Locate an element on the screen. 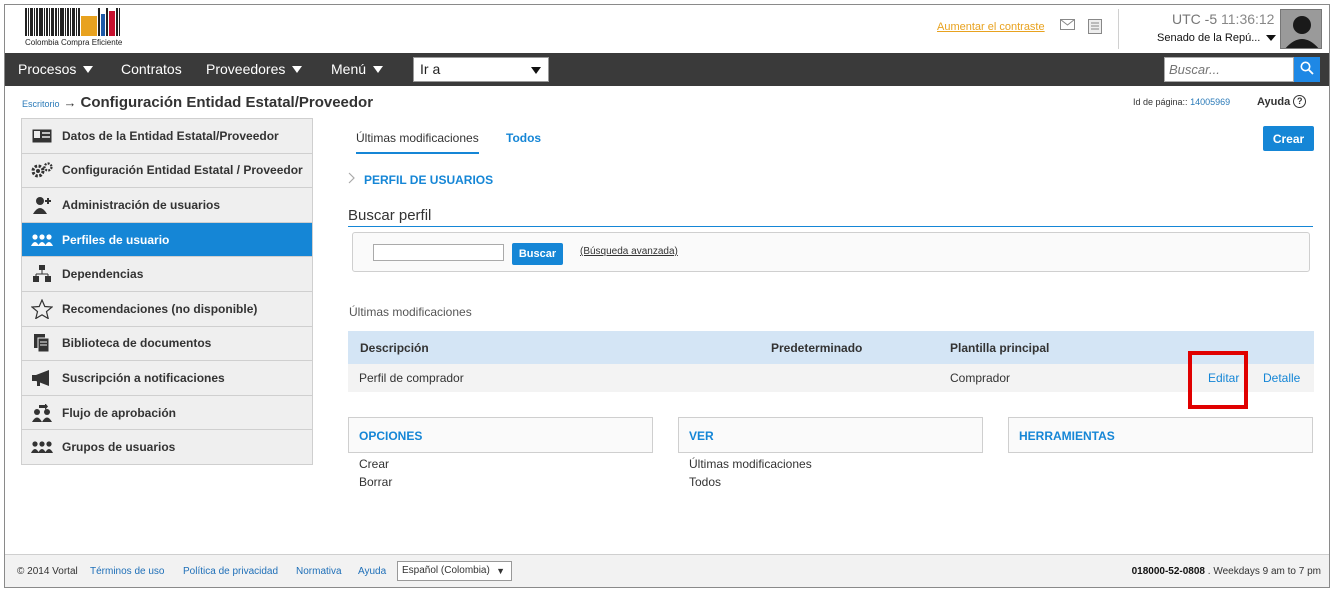 Image resolution: width=1334 pixels, height=591 pixels. gears-icon is located at coordinates (42, 170).